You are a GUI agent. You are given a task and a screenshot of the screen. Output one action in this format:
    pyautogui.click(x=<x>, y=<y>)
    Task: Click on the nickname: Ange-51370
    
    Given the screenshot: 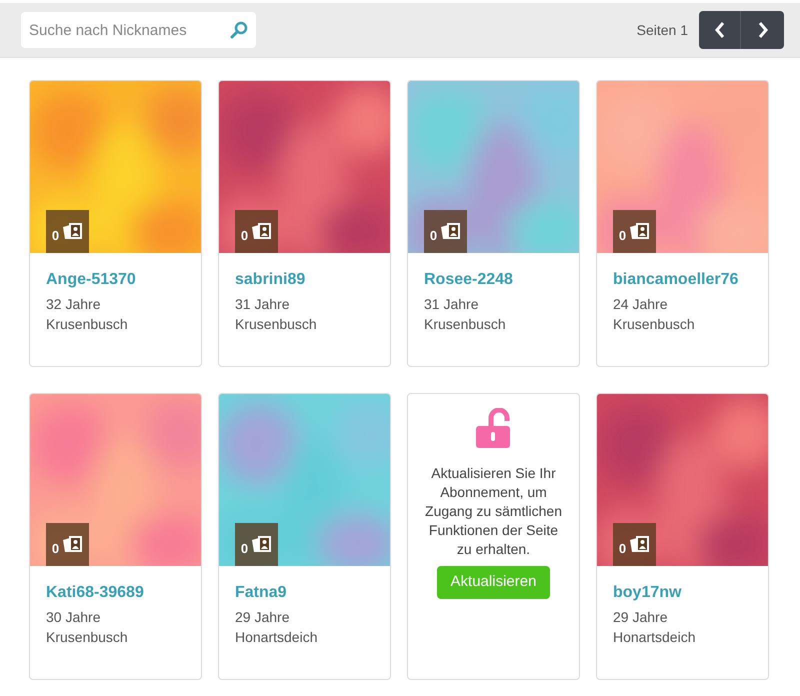 What is the action you would take?
    pyautogui.click(x=115, y=280)
    